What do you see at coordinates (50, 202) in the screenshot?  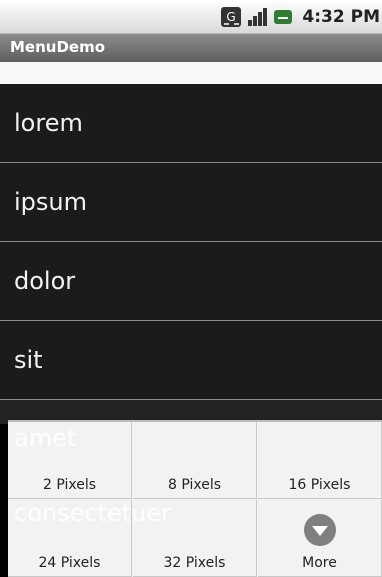 I see `list-item-label: ipsum` at bounding box center [50, 202].